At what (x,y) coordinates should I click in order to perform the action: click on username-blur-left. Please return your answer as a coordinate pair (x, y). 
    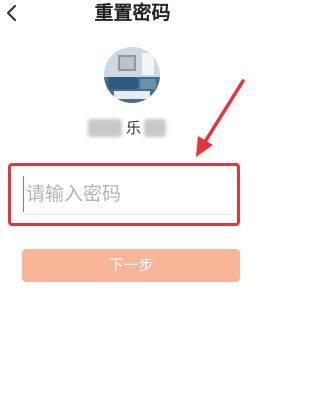
    Looking at the image, I should click on (105, 128).